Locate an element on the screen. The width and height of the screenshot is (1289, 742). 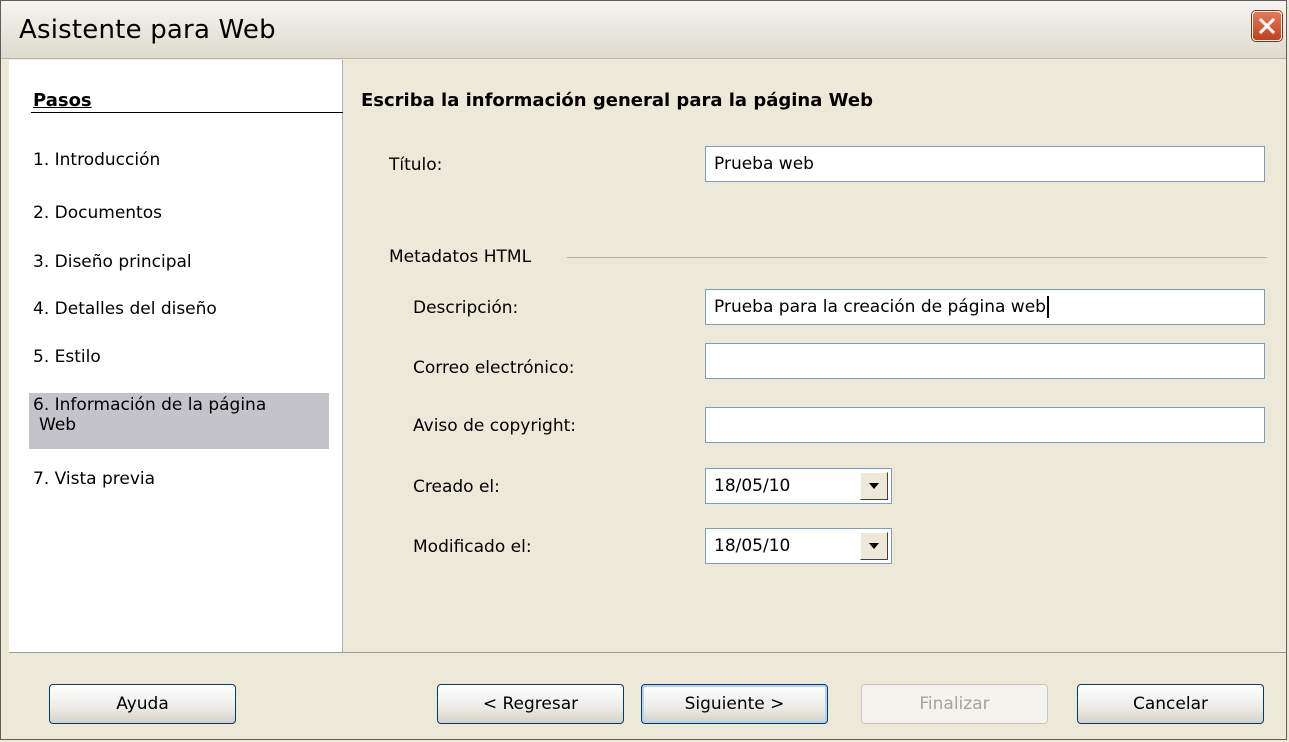
cancel-button: Cancelar is located at coordinates (1170, 704).